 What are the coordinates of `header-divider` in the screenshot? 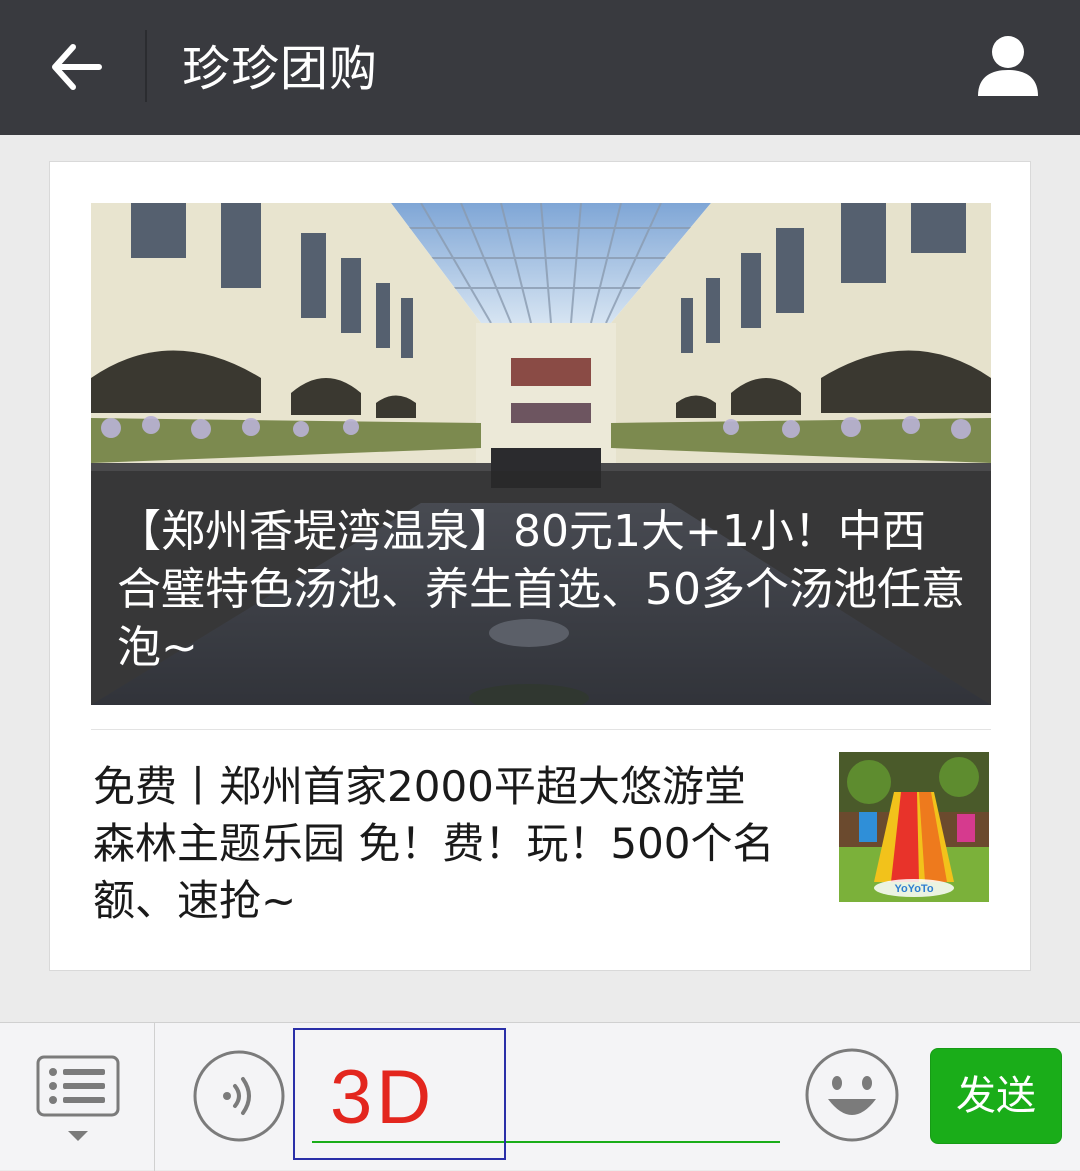 It's located at (146, 66).